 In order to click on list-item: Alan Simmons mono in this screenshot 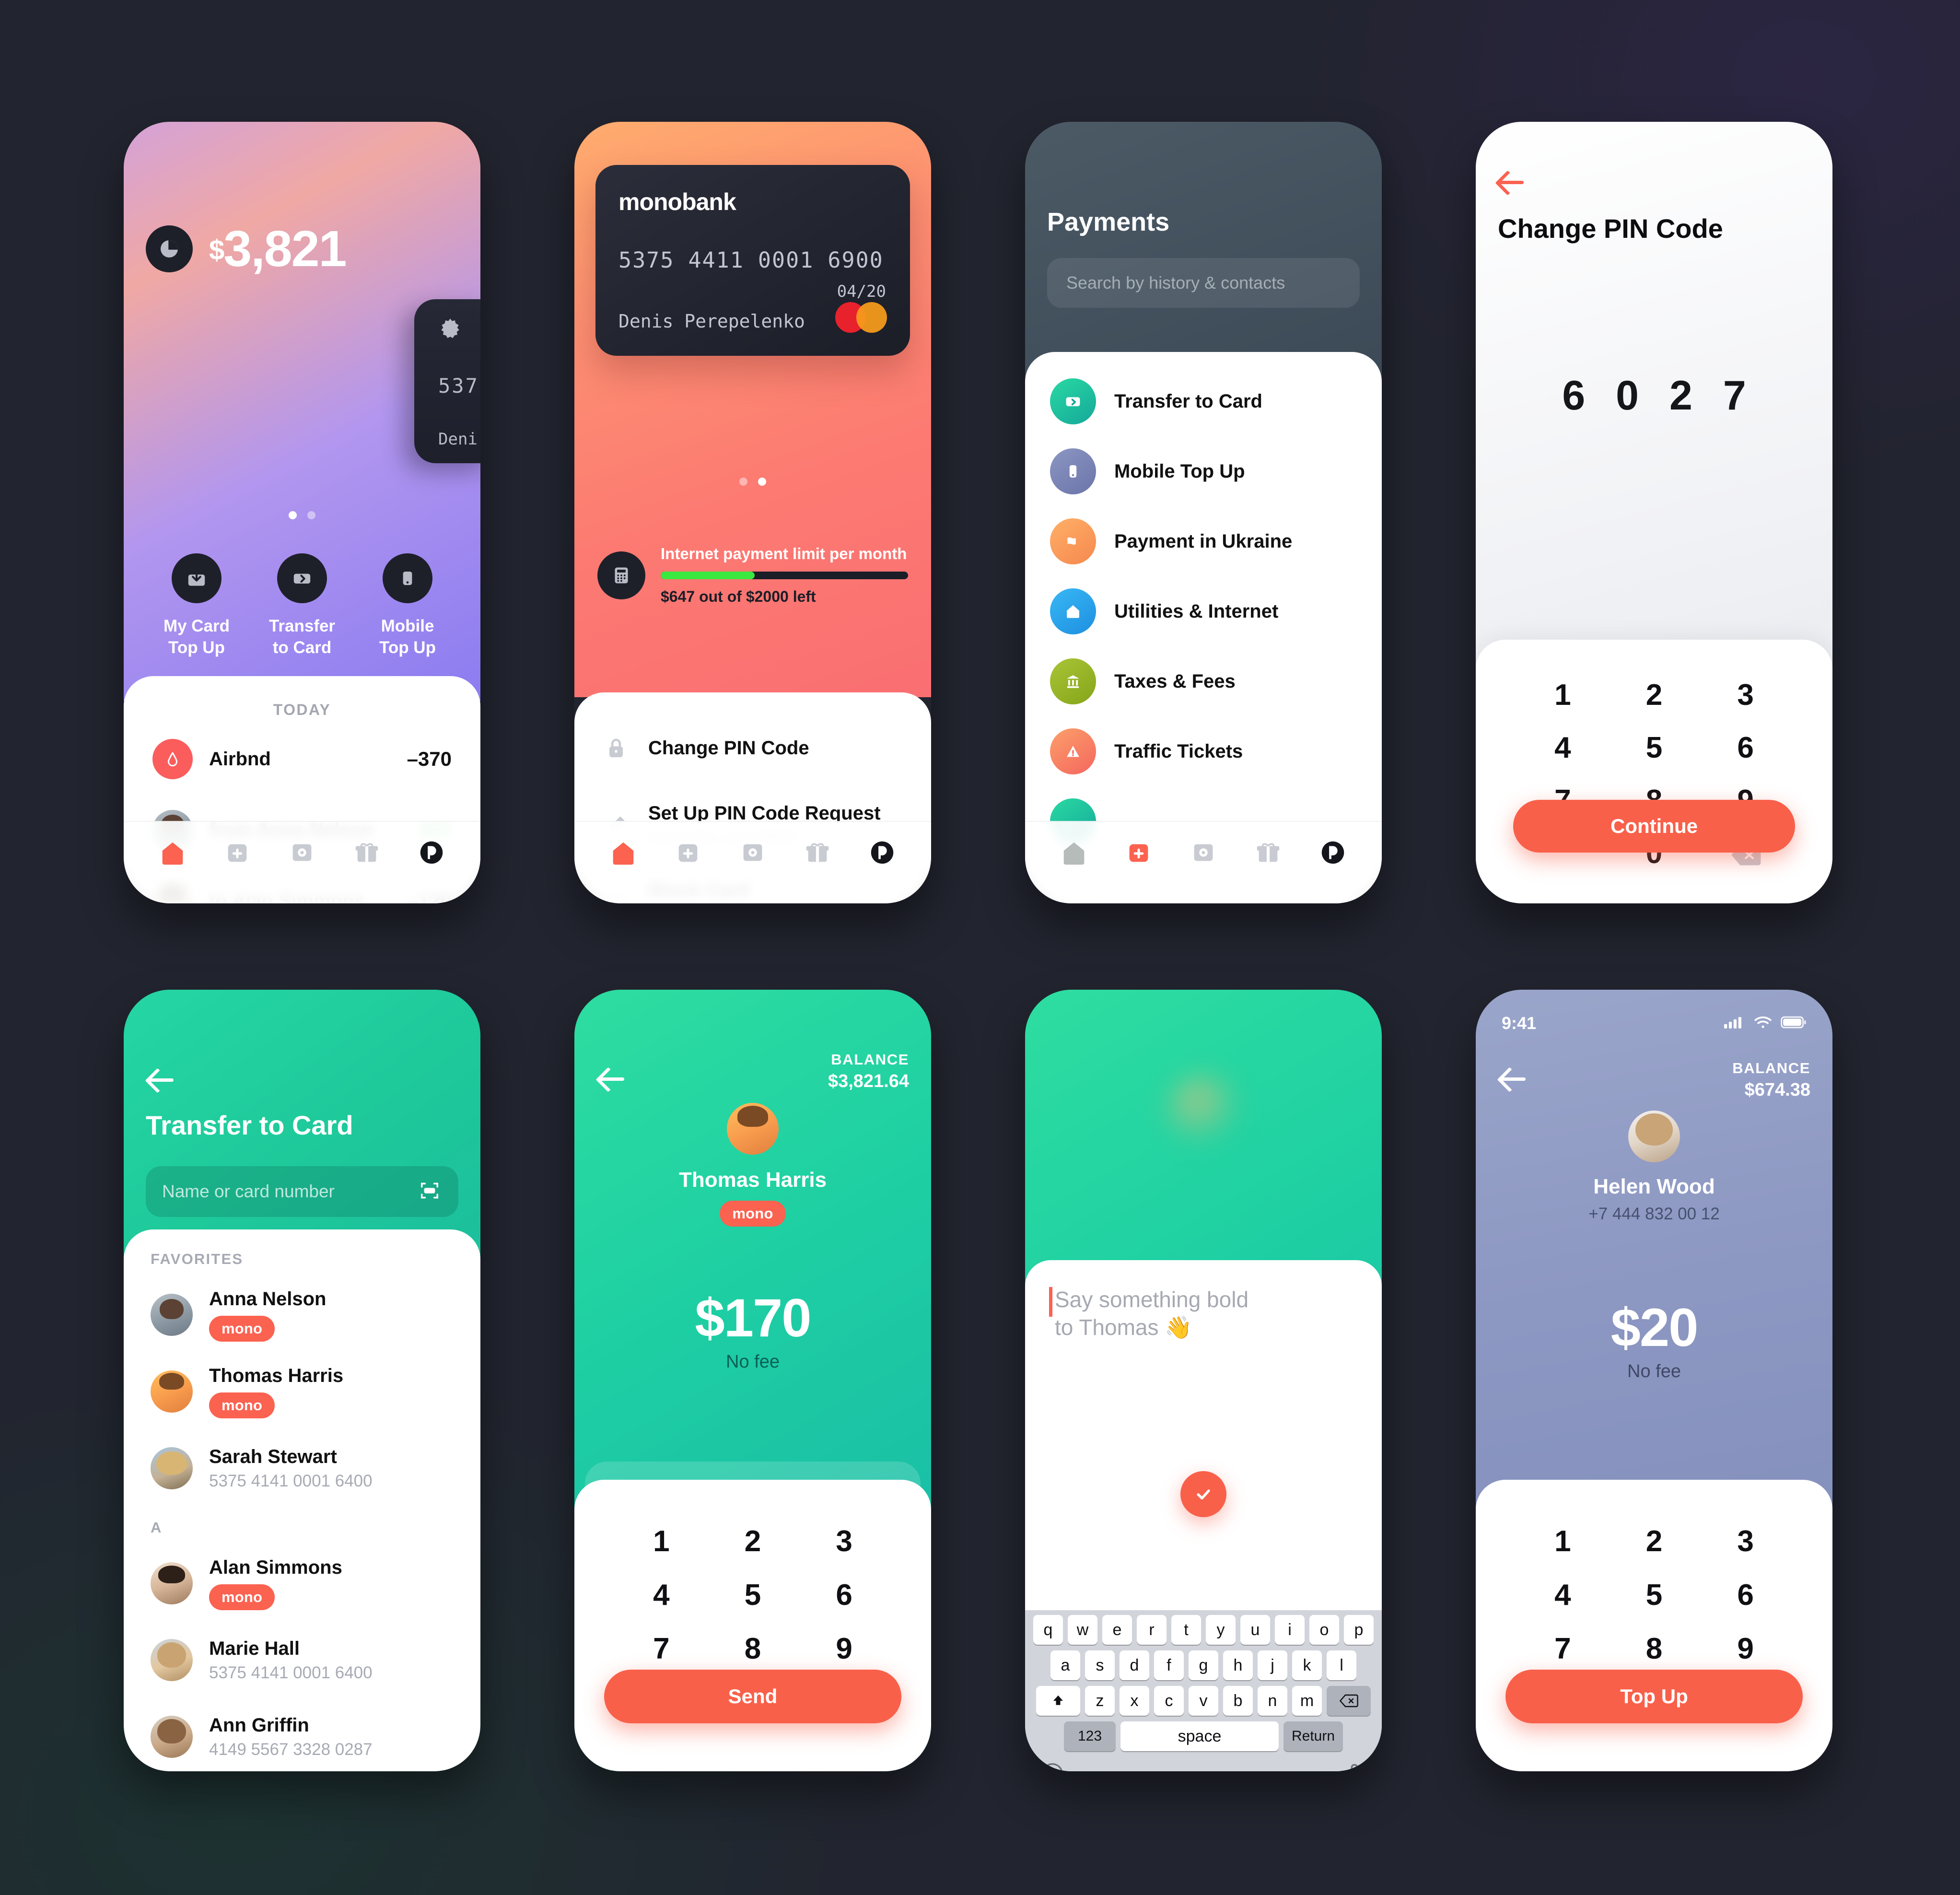, I will do `click(302, 1583)`.